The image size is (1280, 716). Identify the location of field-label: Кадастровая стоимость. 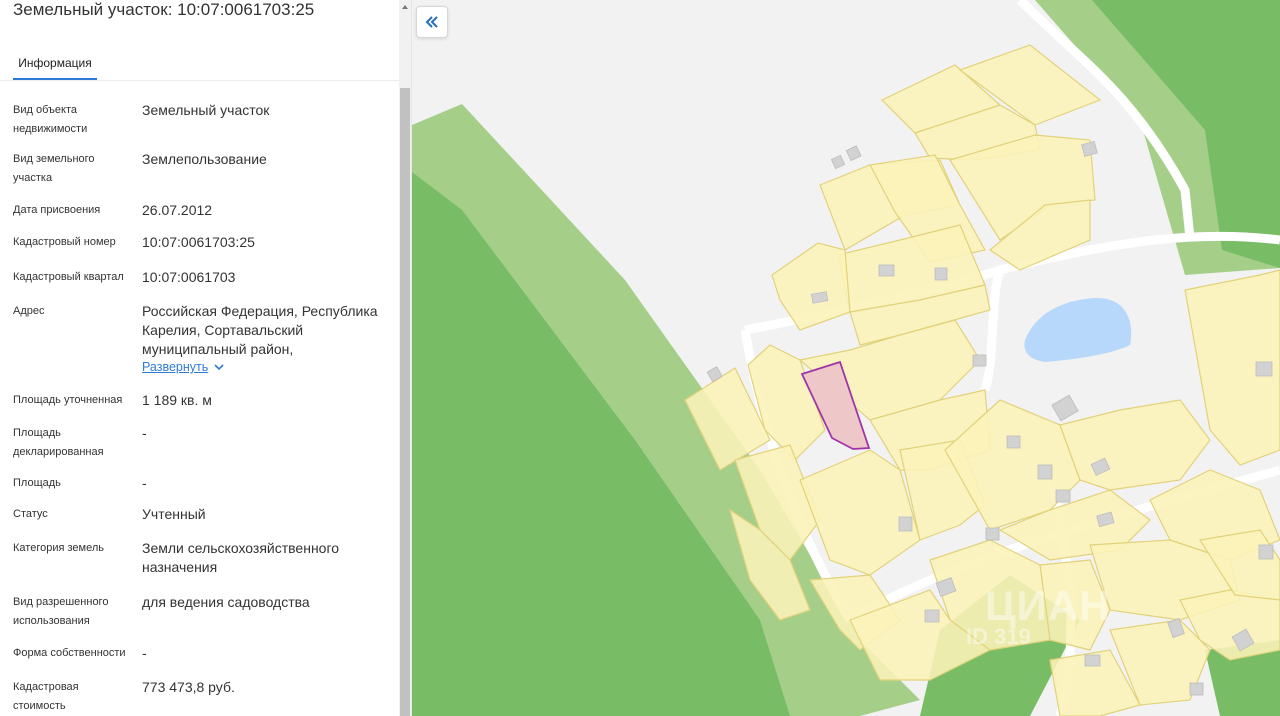
(46, 696).